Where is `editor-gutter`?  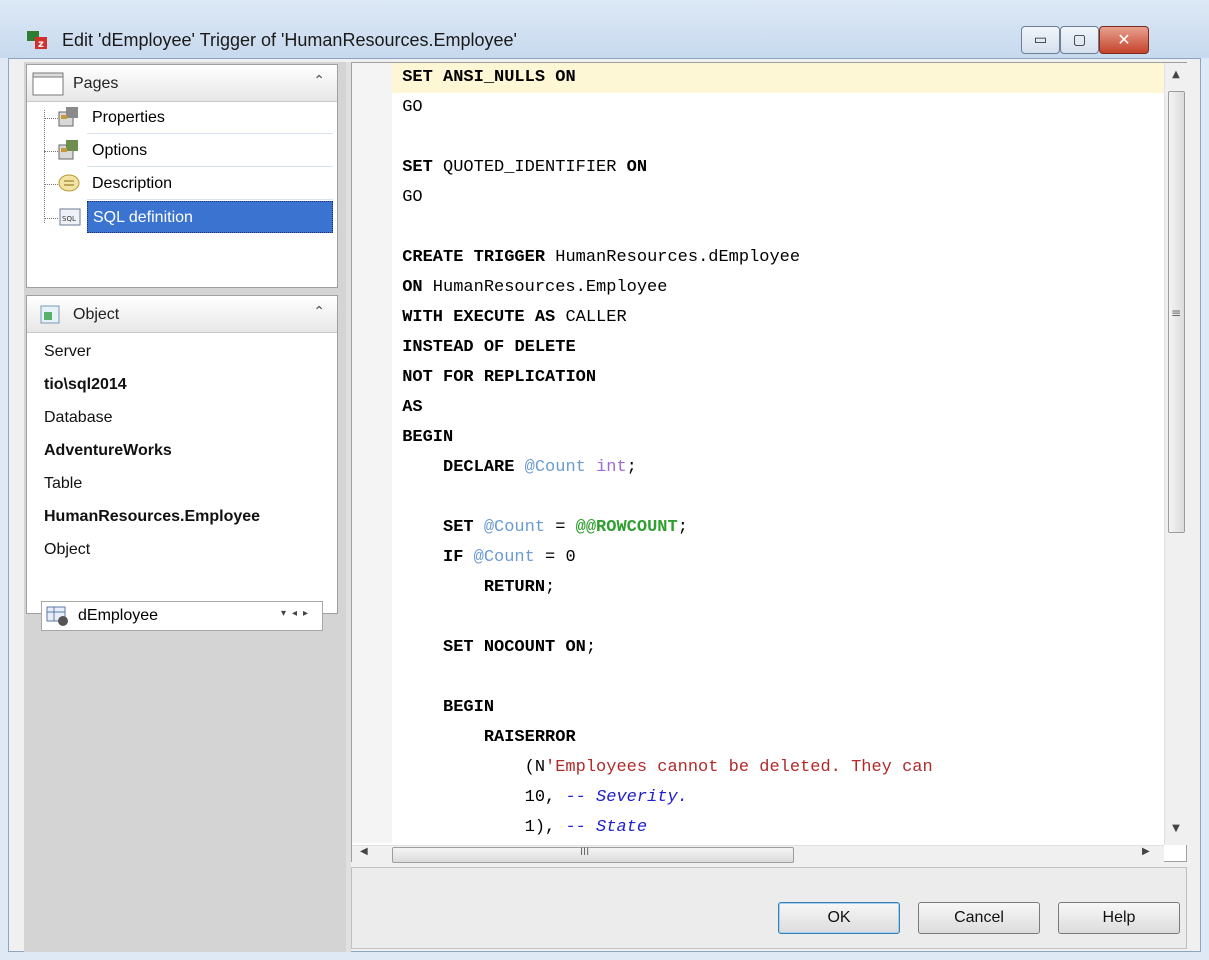 editor-gutter is located at coordinates (372, 453).